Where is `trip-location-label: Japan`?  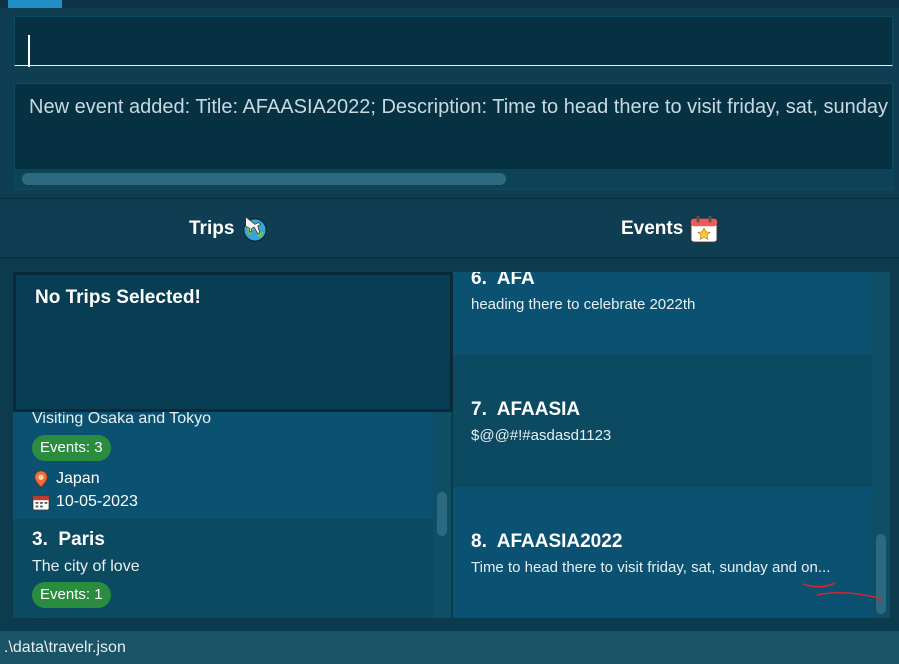
trip-location-label: Japan is located at coordinates (78, 478).